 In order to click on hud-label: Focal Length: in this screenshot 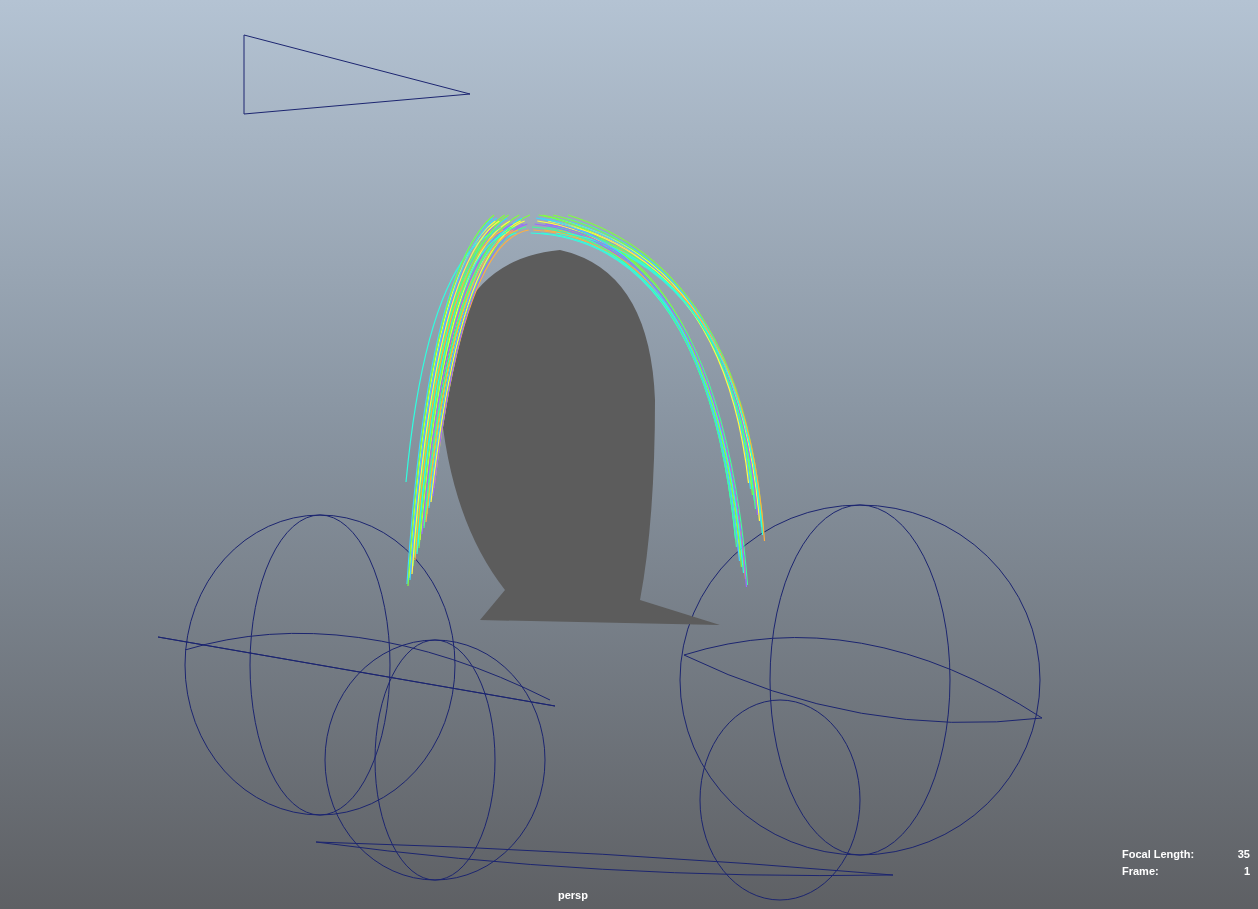, I will do `click(1158, 854)`.